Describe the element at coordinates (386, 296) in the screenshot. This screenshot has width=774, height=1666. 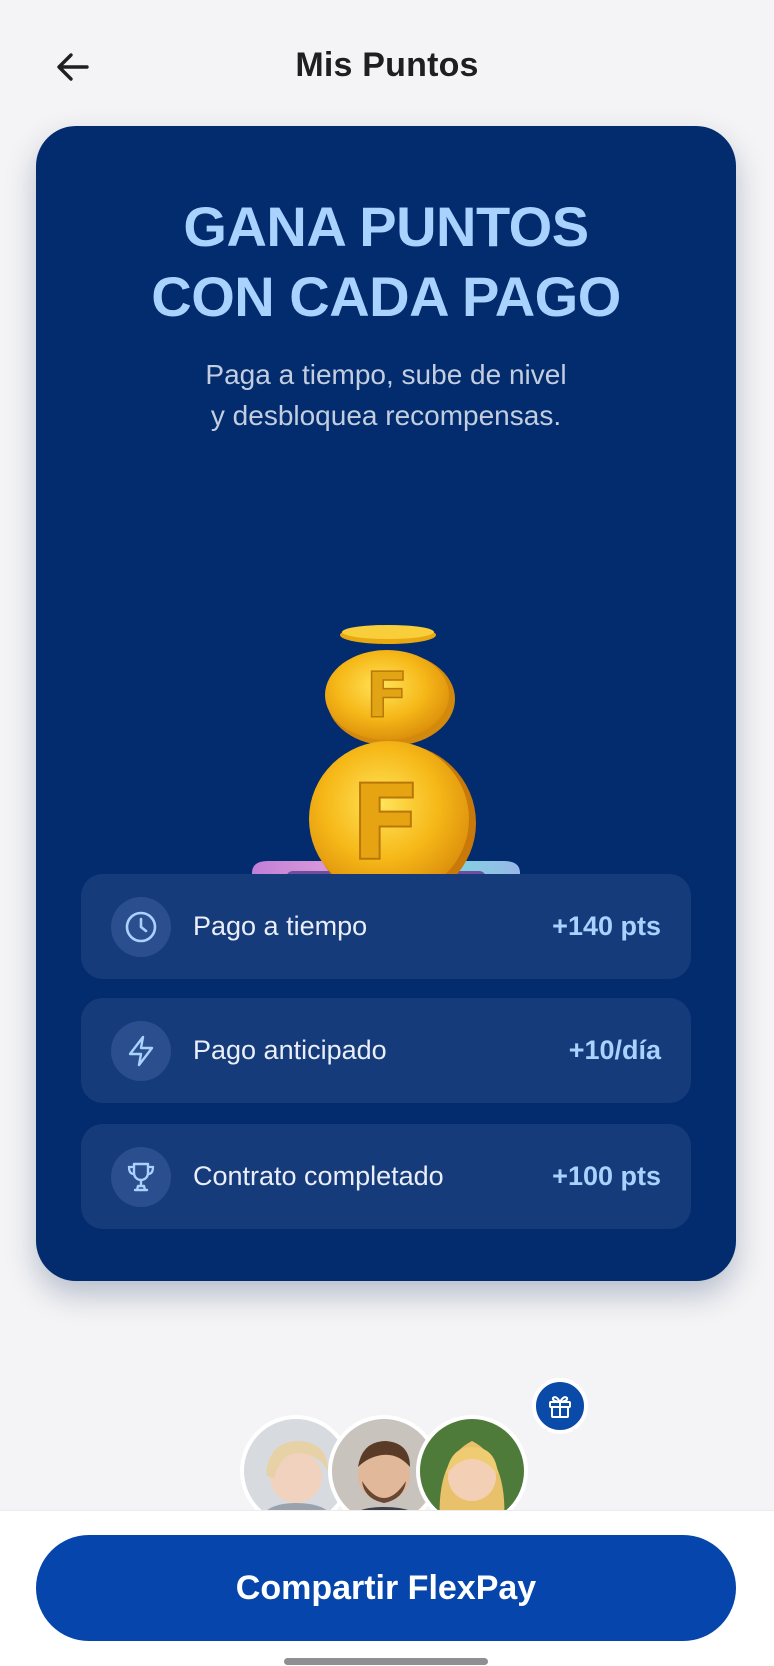
I see `headline-line-2: CON CADA PAGO` at that location.